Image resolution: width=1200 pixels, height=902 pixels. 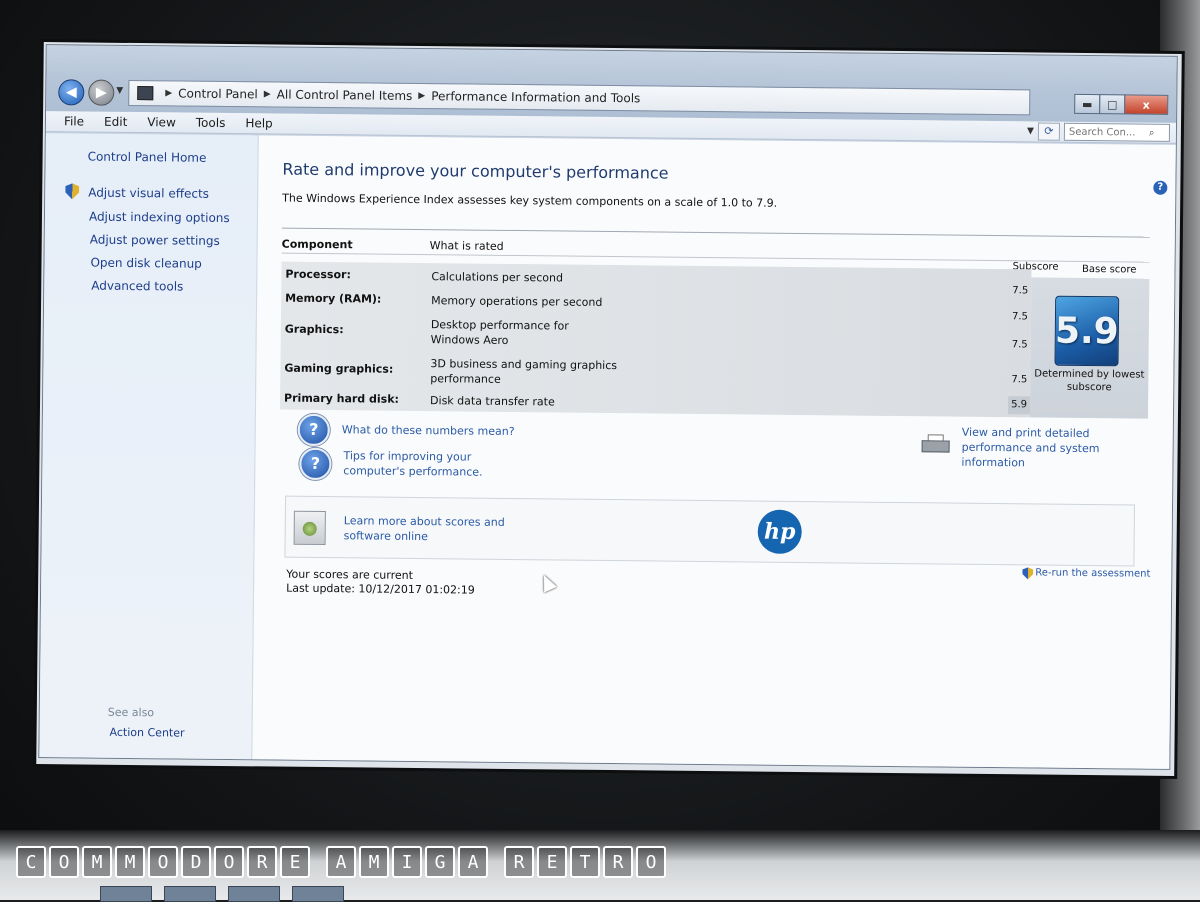 What do you see at coordinates (935, 444) in the screenshot?
I see `printer-icon` at bounding box center [935, 444].